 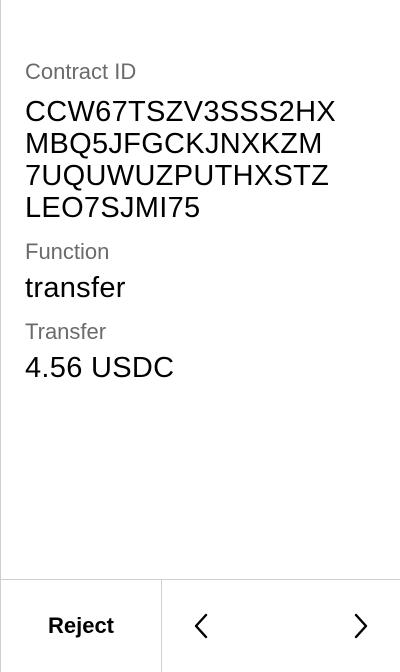 What do you see at coordinates (177, 176) in the screenshot?
I see `contract-id-line-3: 7UQUWUZPUTHXSTZ` at bounding box center [177, 176].